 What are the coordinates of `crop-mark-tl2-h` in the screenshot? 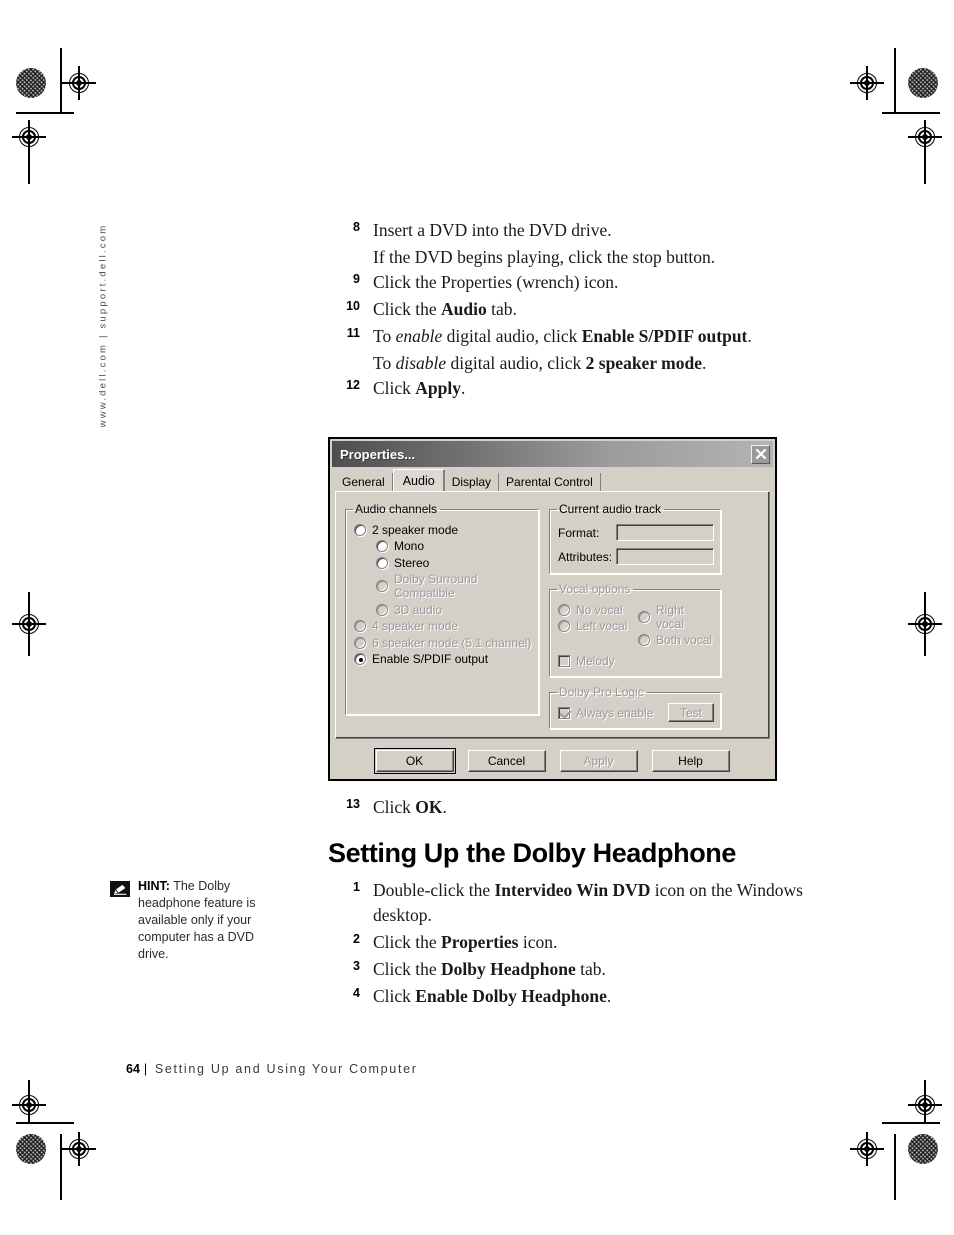 It's located at (45, 113).